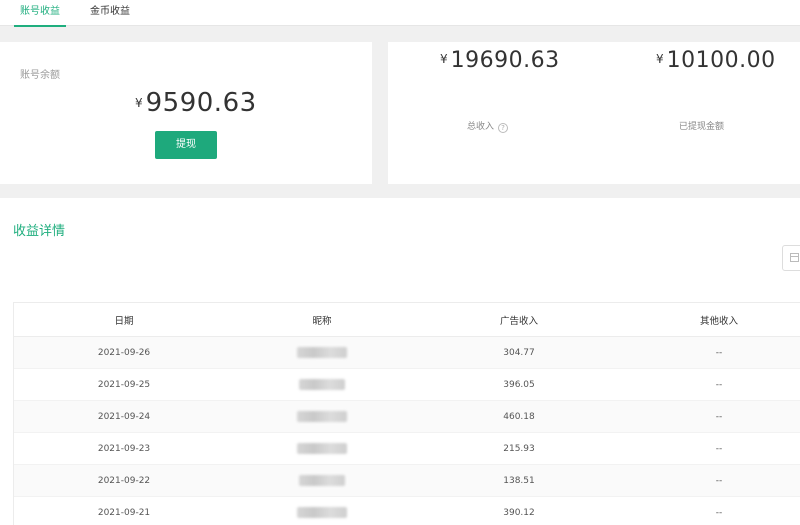 The image size is (800, 525). I want to click on cell-date: 2021-09-25, so click(124, 384).